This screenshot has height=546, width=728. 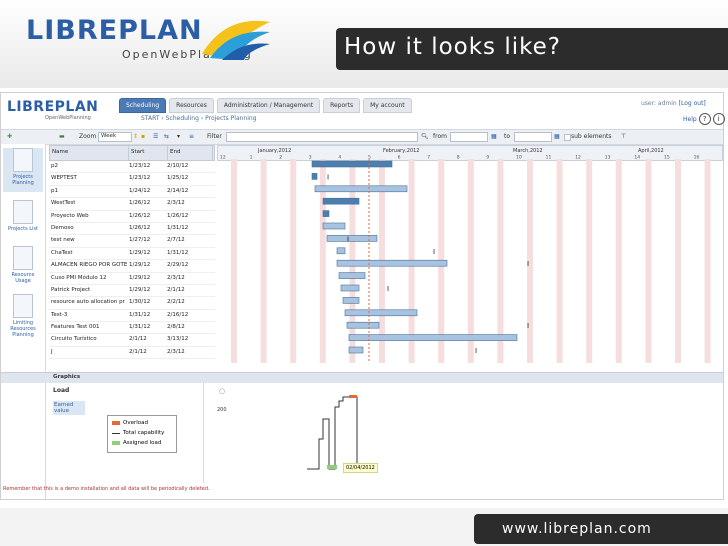 What do you see at coordinates (190, 153) in the screenshot?
I see `column-end: End` at bounding box center [190, 153].